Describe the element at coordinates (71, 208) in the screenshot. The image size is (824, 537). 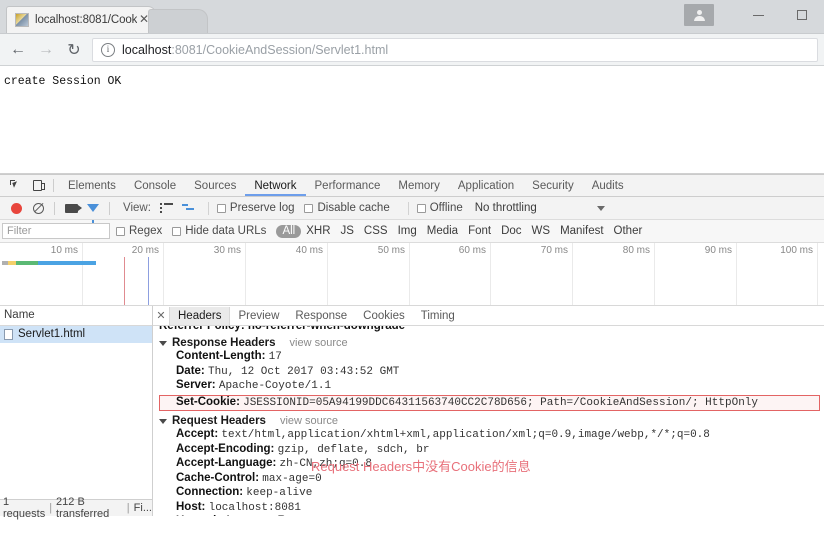
I see `camera-icon` at that location.